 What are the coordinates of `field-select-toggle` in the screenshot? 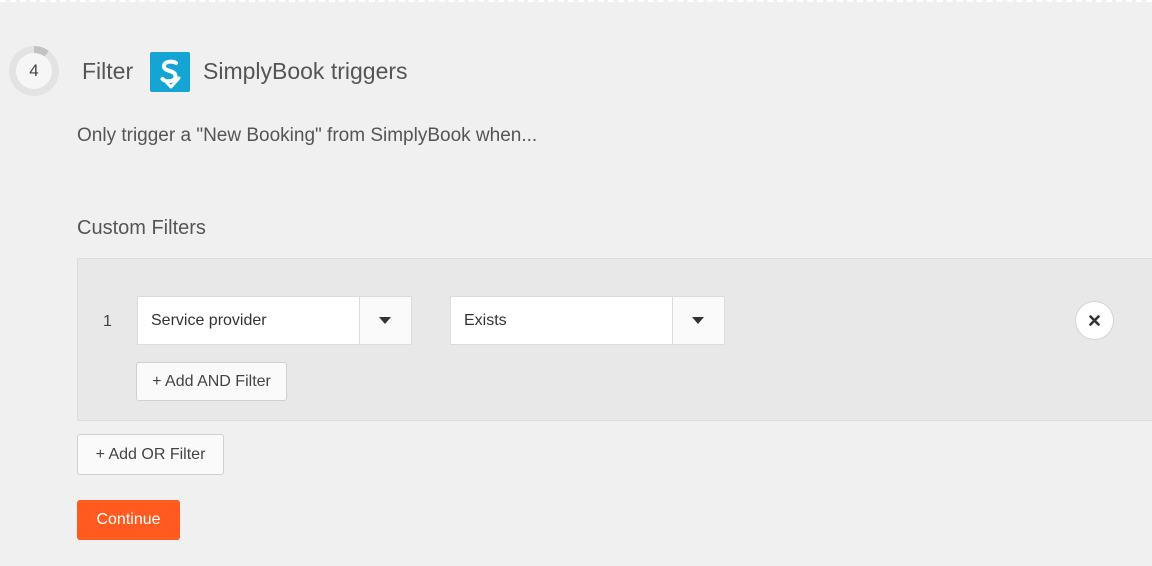 It's located at (385, 320).